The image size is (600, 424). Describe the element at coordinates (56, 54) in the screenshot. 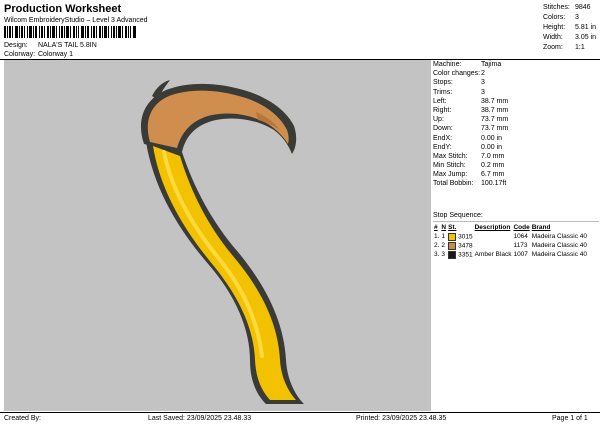

I see `colorway-value: Colorway 1` at that location.